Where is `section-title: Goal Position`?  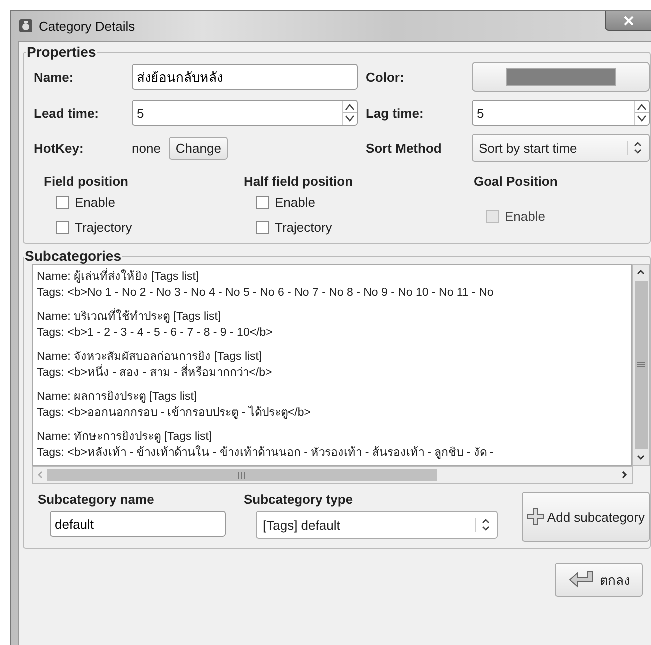
section-title: Goal Position is located at coordinates (516, 181).